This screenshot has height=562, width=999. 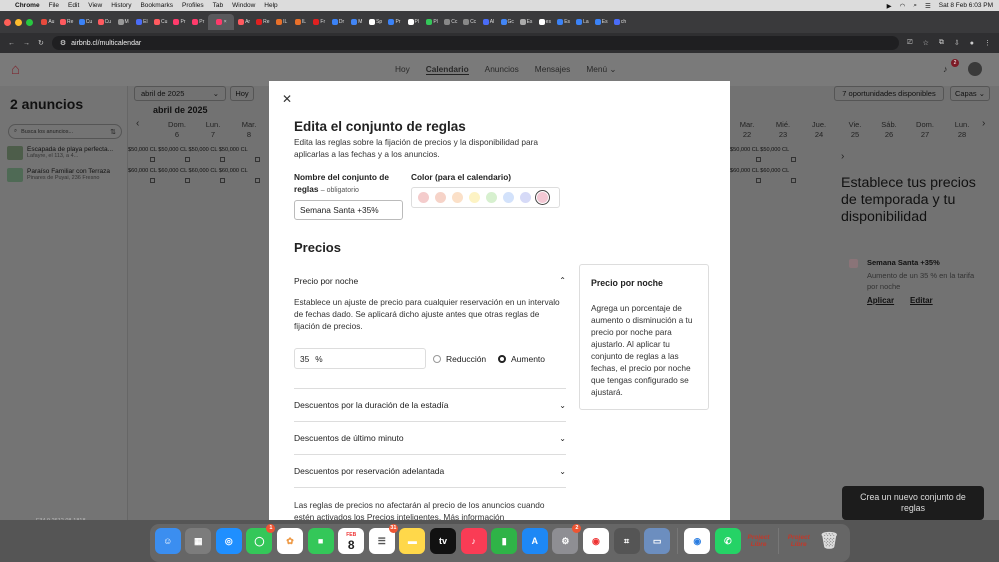 I want to click on menu-help: Help, so click(x=270, y=5).